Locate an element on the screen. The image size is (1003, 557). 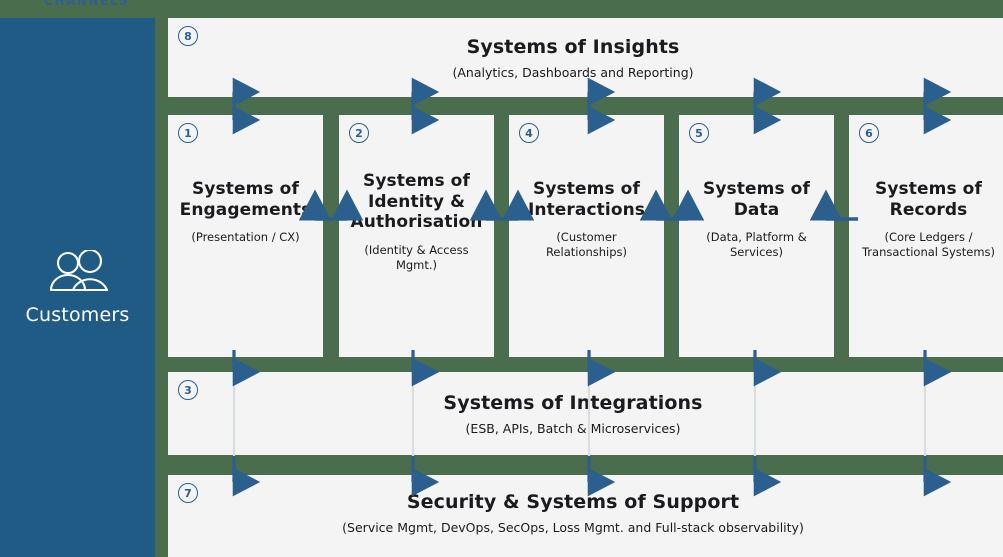
channels-label: CHANNELS is located at coordinates (87, 4).